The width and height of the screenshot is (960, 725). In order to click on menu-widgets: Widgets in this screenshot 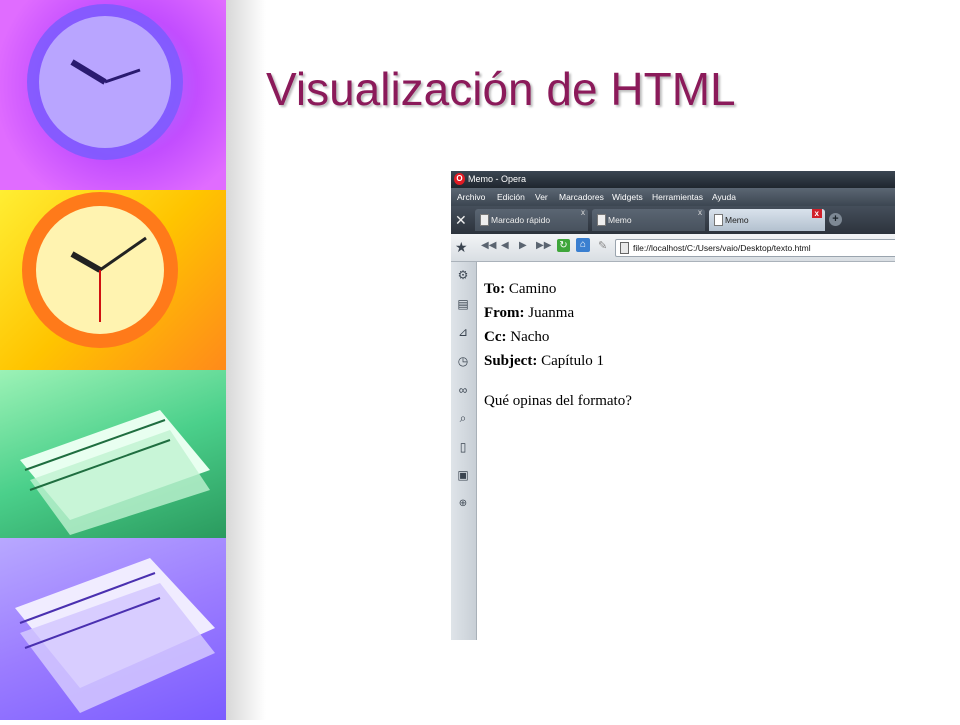, I will do `click(627, 197)`.